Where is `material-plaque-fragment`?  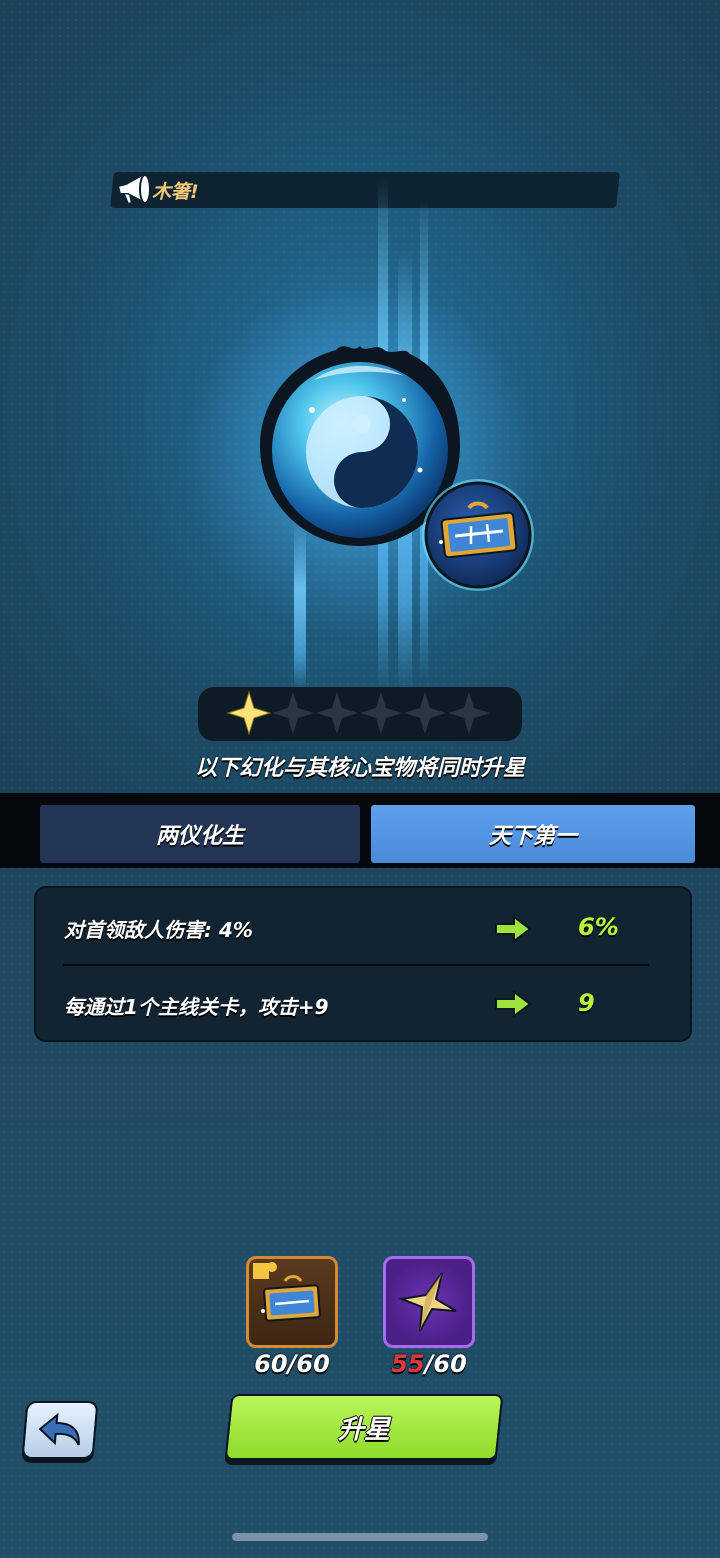 material-plaque-fragment is located at coordinates (292, 1302).